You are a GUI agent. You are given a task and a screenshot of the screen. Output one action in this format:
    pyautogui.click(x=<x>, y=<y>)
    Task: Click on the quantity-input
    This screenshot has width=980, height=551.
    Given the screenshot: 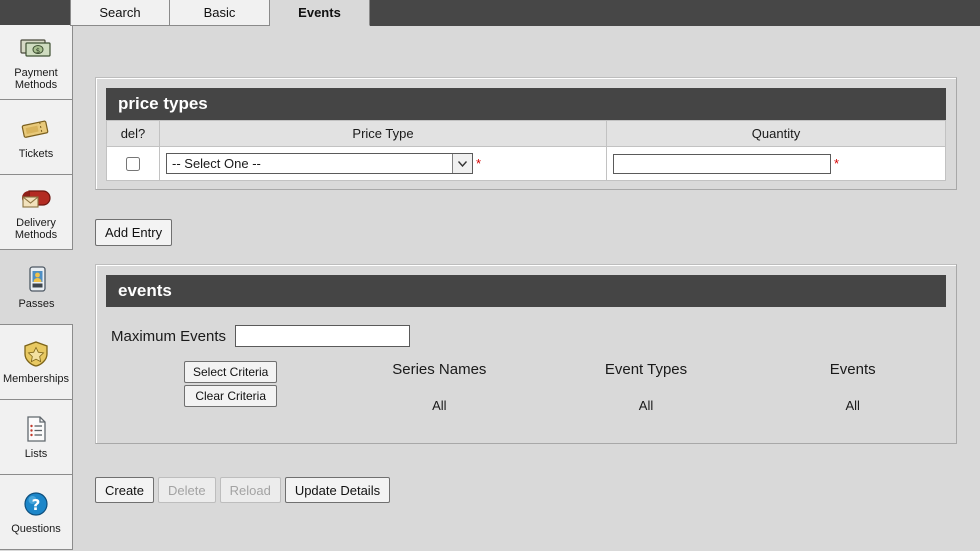 What is the action you would take?
    pyautogui.click(x=722, y=163)
    